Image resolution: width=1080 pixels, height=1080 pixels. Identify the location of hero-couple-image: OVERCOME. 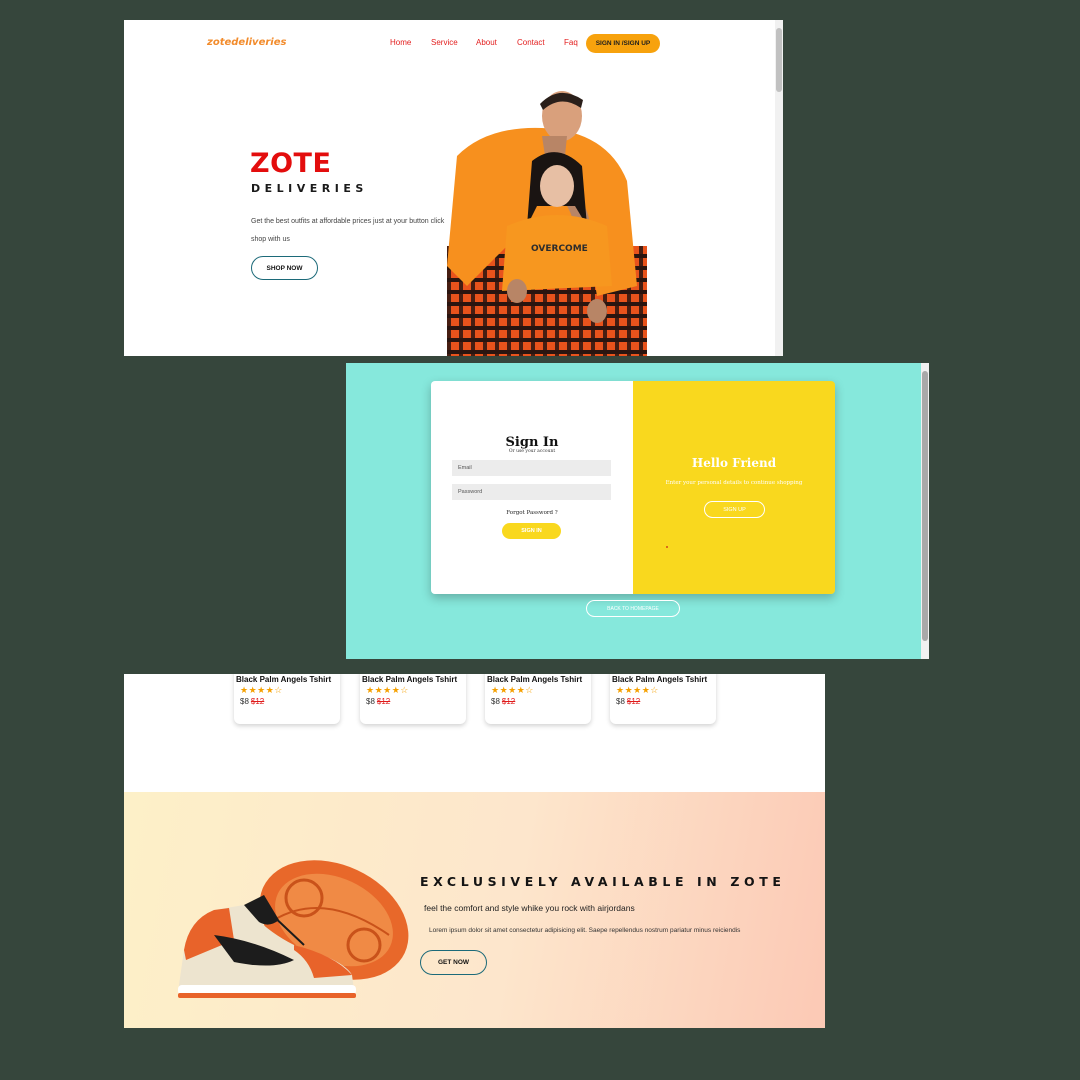
(547, 223).